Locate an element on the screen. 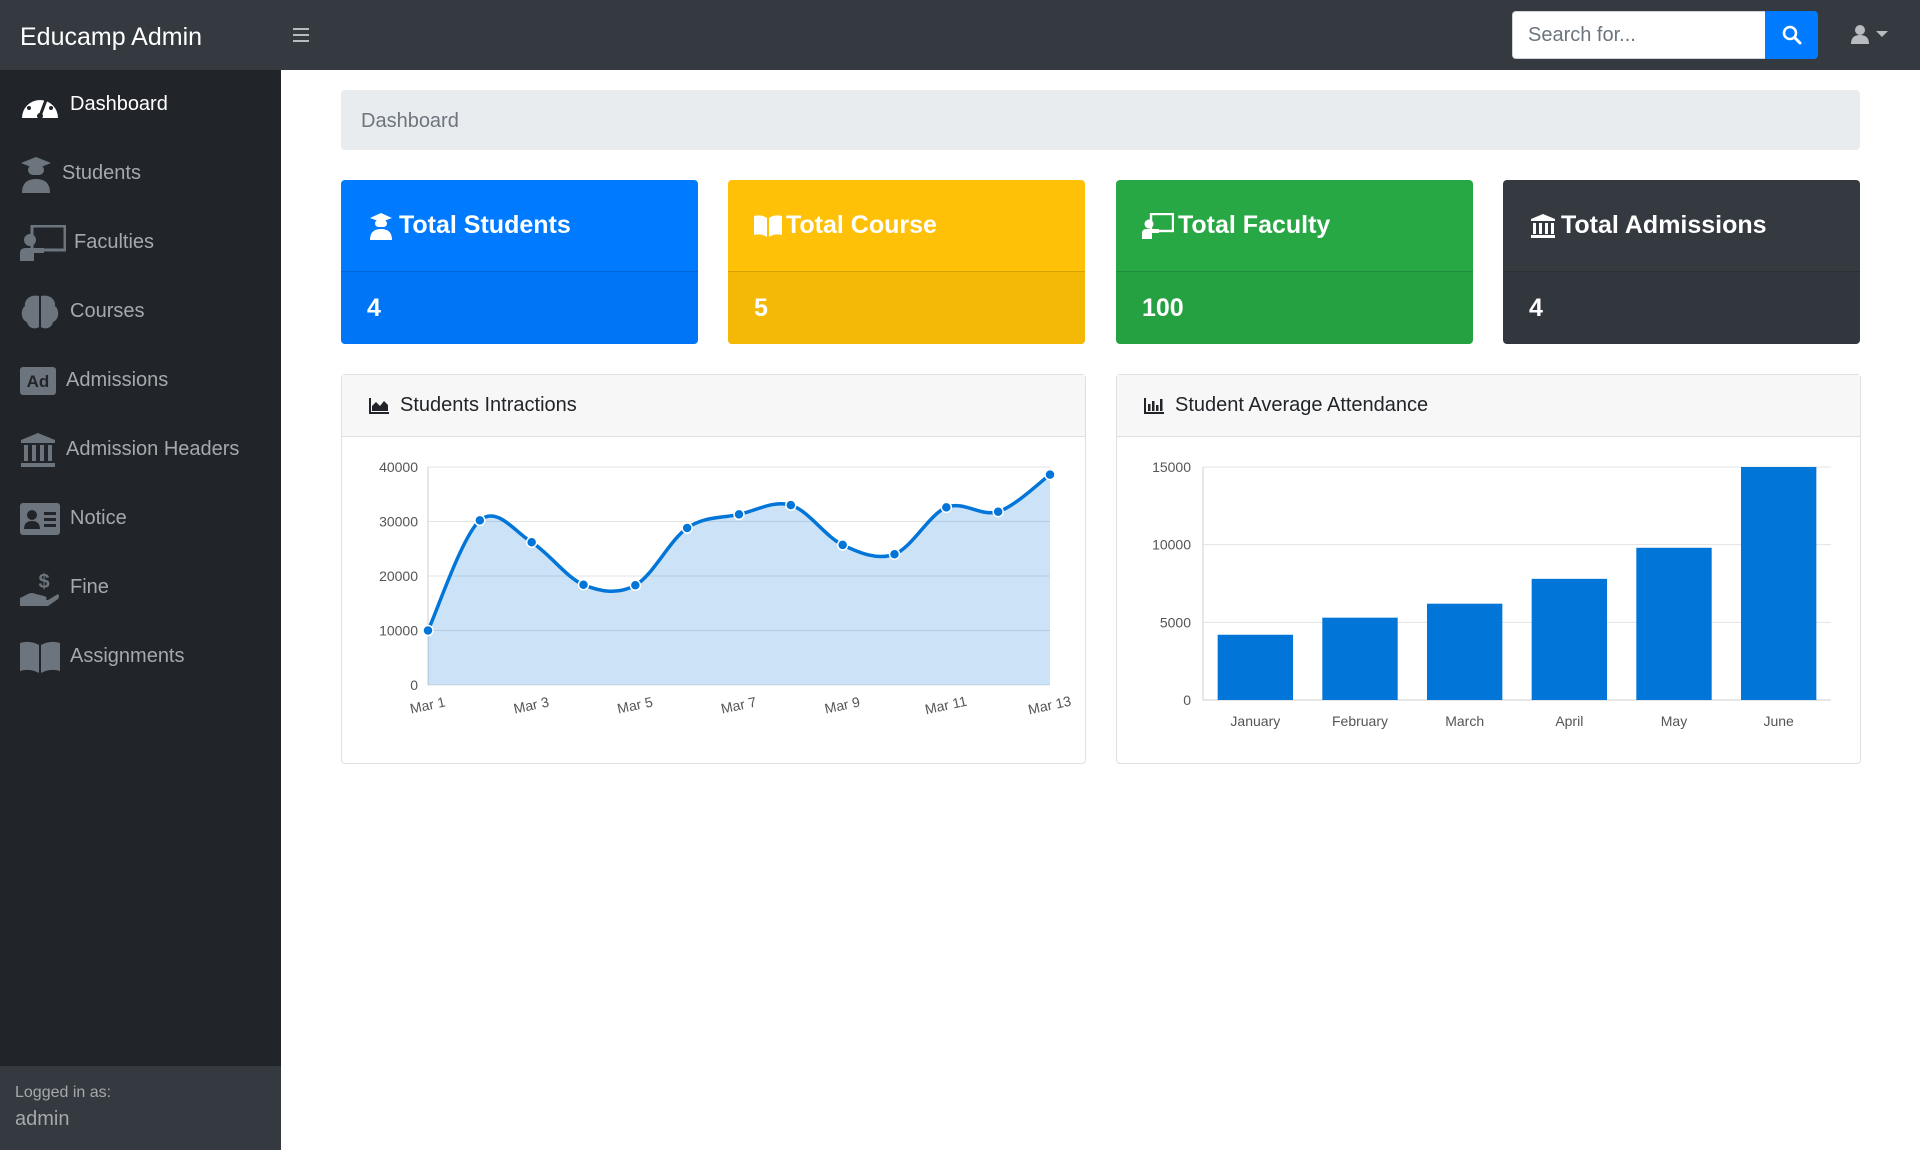 The width and height of the screenshot is (1920, 1150). sidebar-toggle-button is located at coordinates (301, 35).